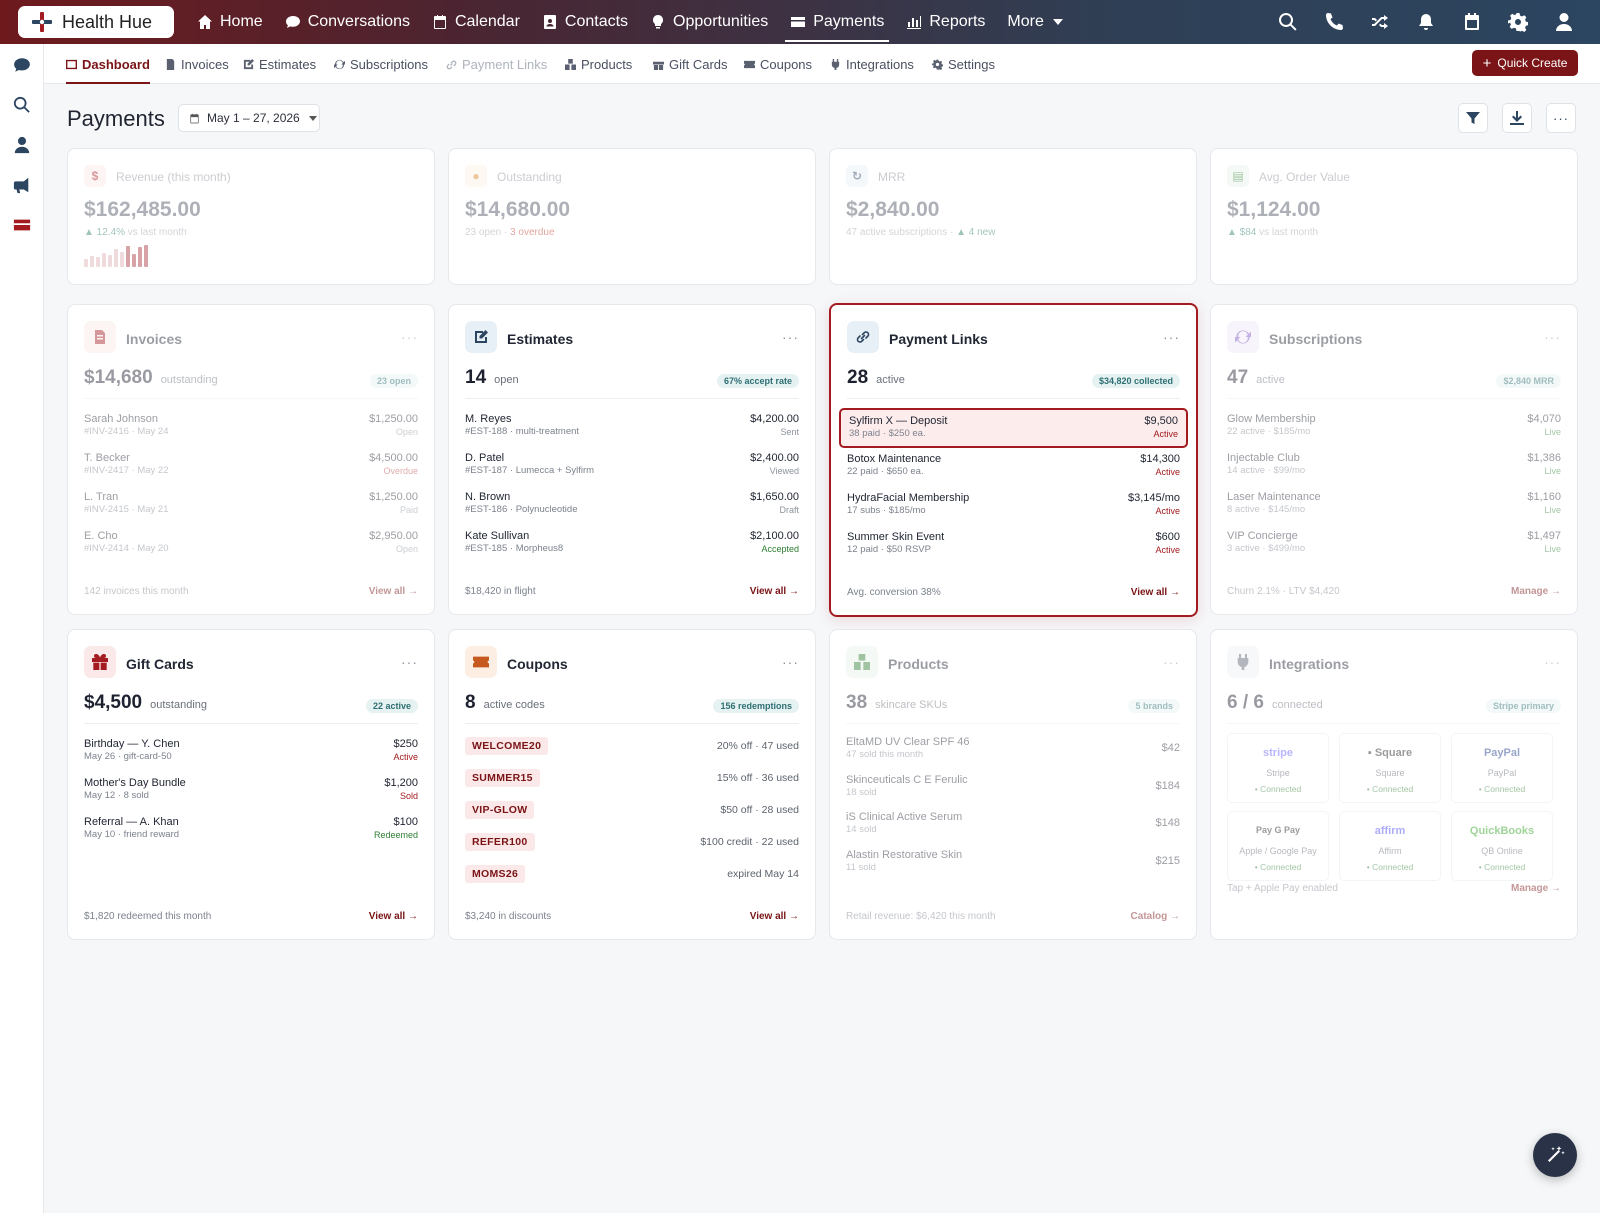 This screenshot has width=1600, height=1213. Describe the element at coordinates (1426, 22) in the screenshot. I see `bell-icon` at that location.